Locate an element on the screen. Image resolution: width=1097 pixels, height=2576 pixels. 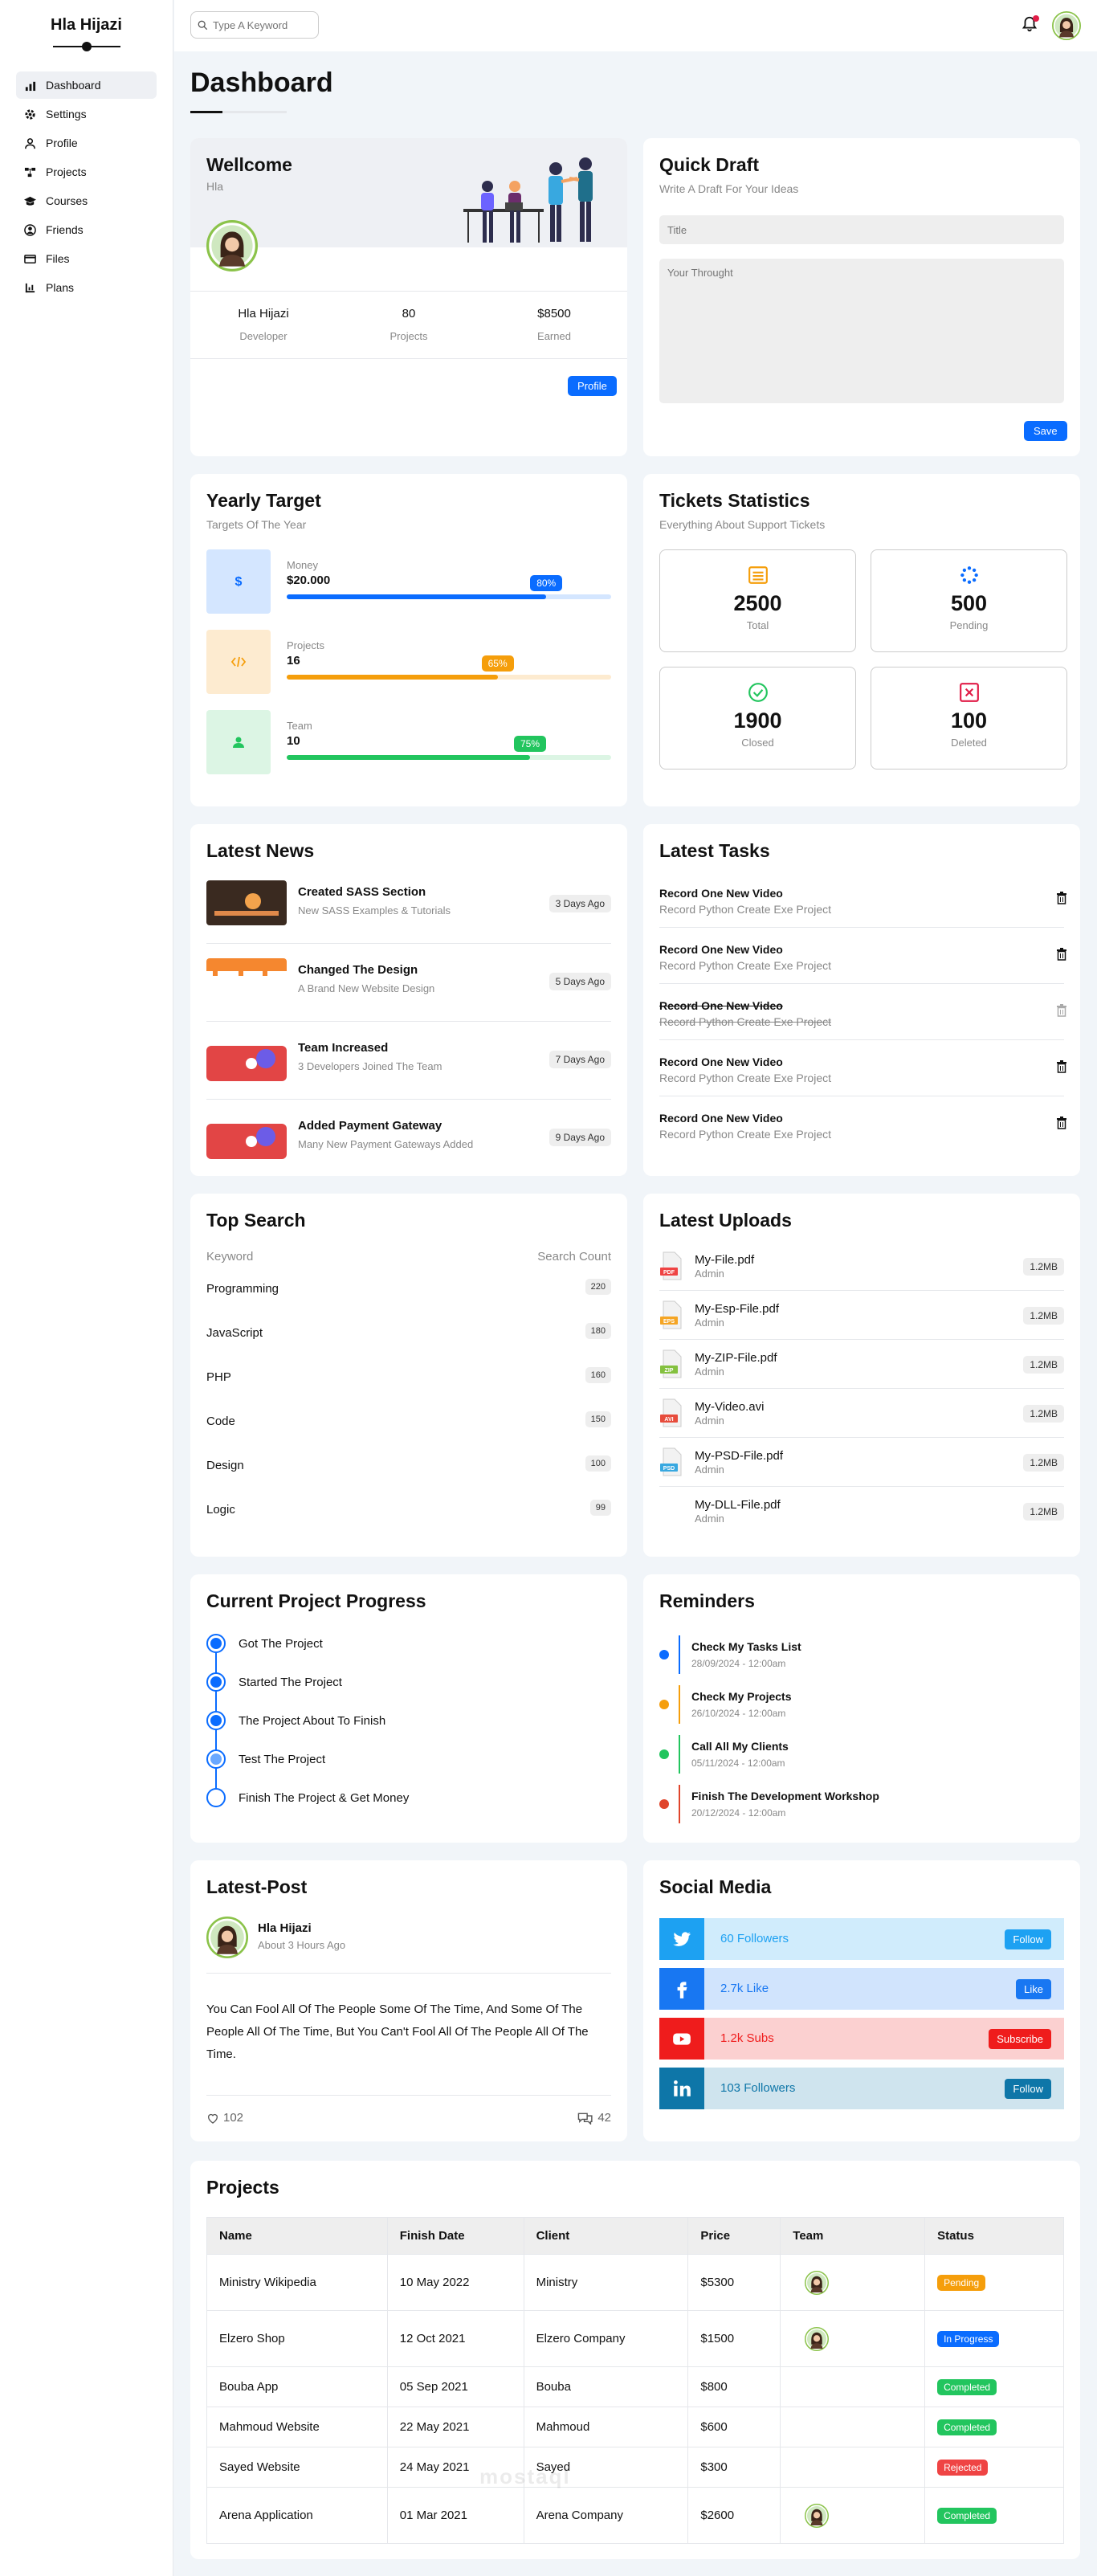
status-badge: Completed is located at coordinates (967, 2515).